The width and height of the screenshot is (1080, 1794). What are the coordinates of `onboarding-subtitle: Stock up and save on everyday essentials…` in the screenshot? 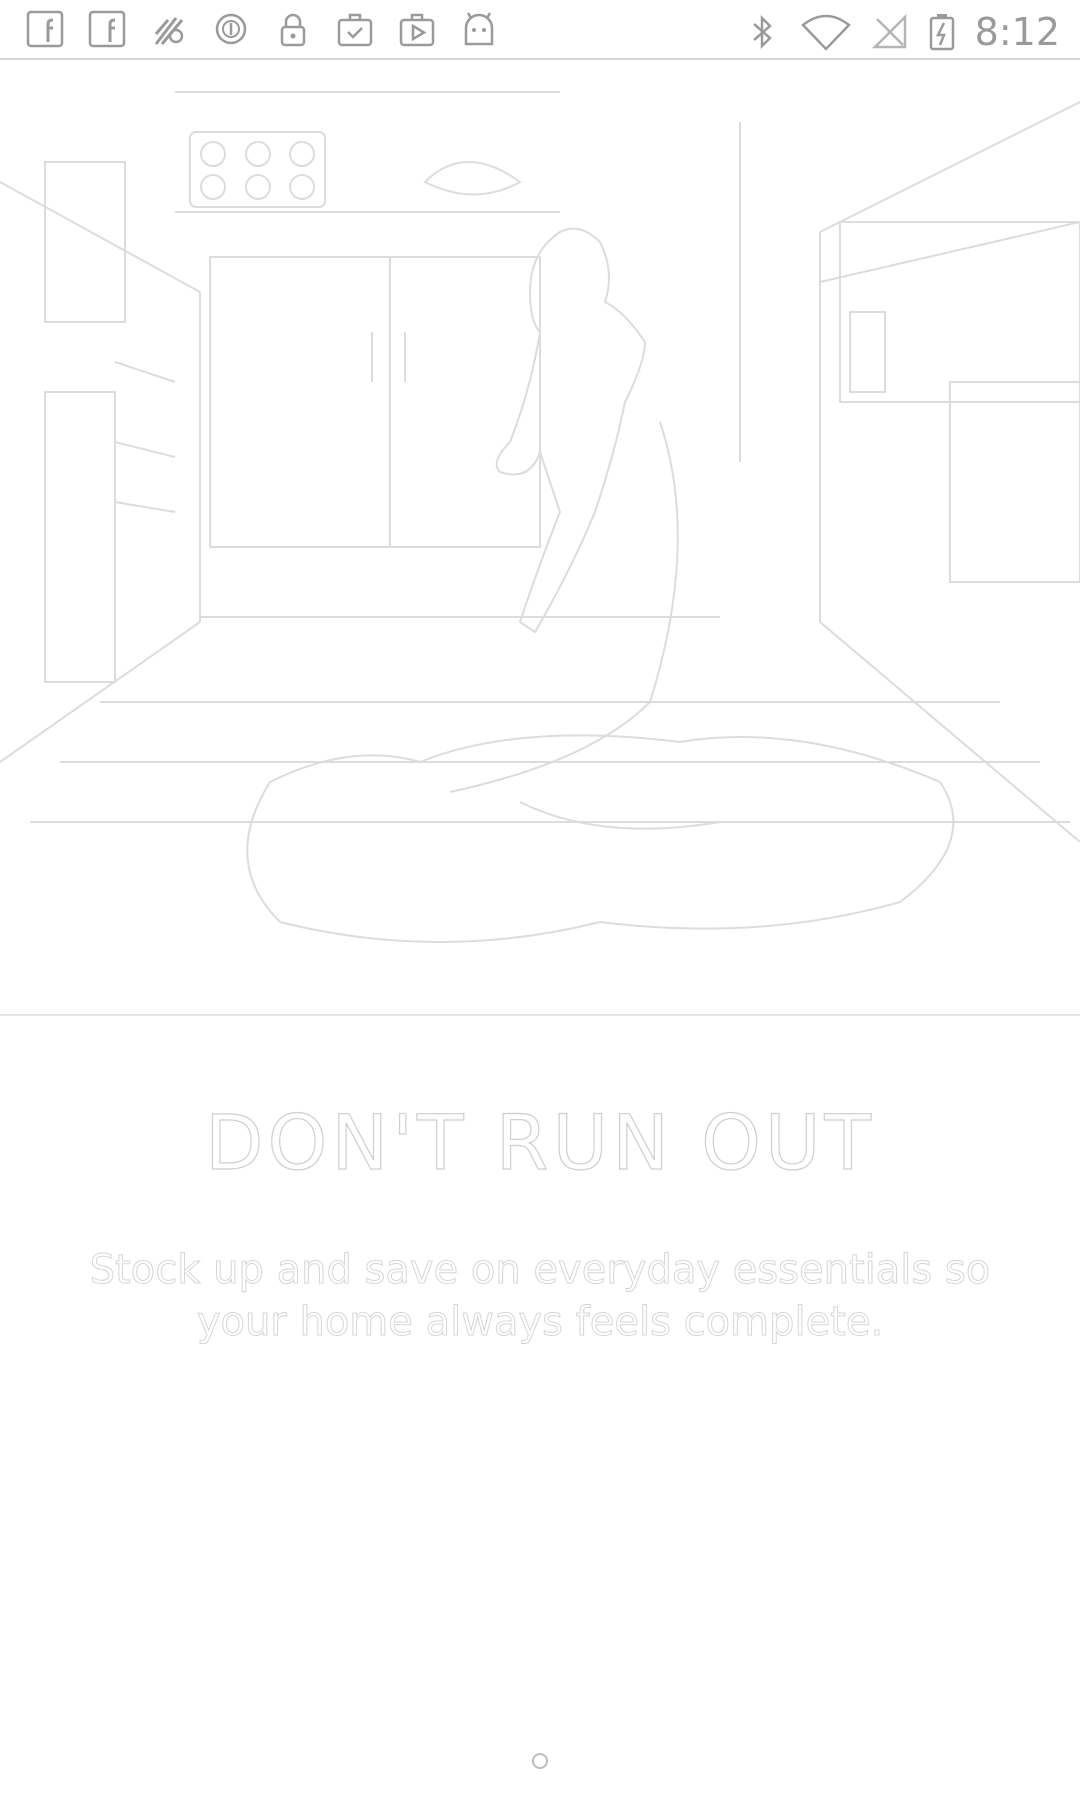 It's located at (540, 1296).